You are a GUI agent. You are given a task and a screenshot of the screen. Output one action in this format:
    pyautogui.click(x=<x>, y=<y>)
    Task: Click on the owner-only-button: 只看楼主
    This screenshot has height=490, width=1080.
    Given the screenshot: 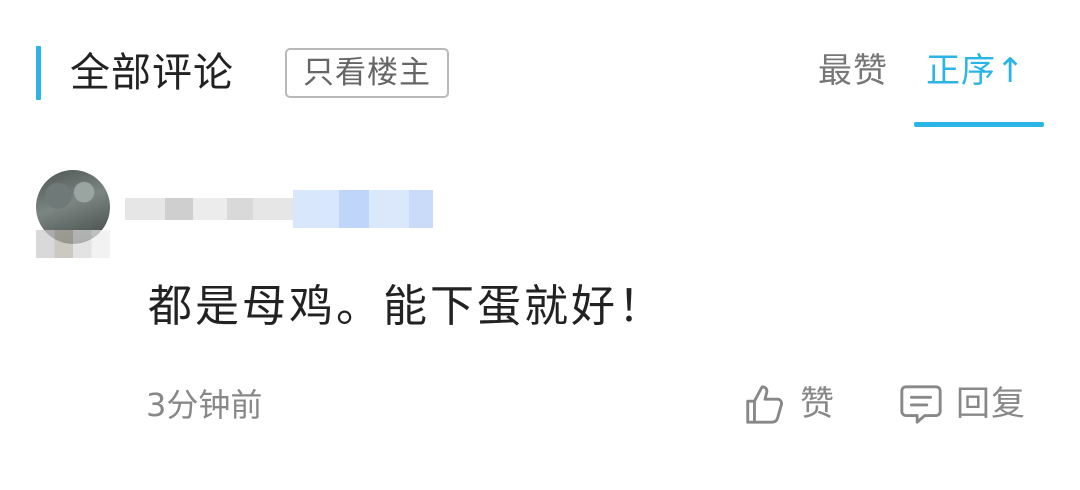 What is the action you would take?
    pyautogui.click(x=367, y=73)
    